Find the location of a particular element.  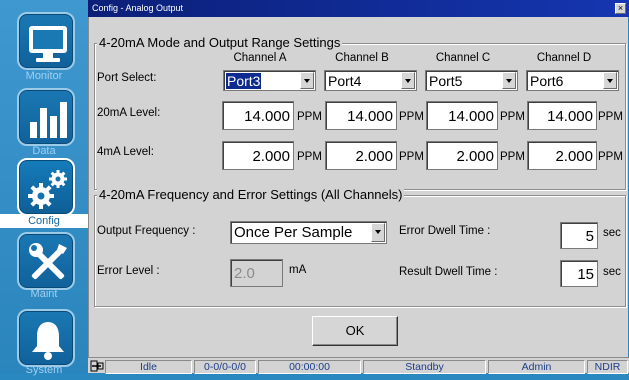

status-counter: 0-0/0-0/0 is located at coordinates (225, 367).